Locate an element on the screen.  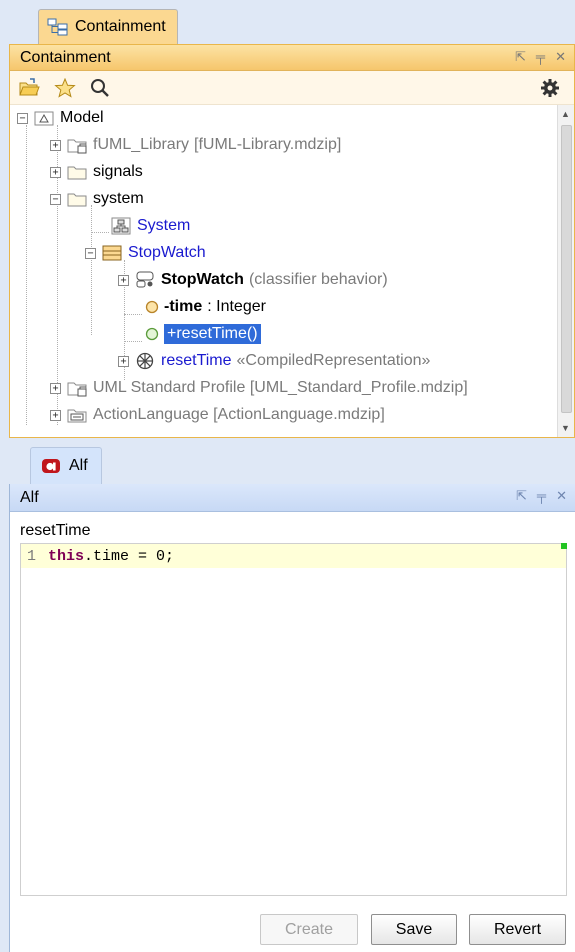
tree-item-actionlanguage: + ActionLanguage [ActionLanguage.mdzip] is located at coordinates (217, 415).